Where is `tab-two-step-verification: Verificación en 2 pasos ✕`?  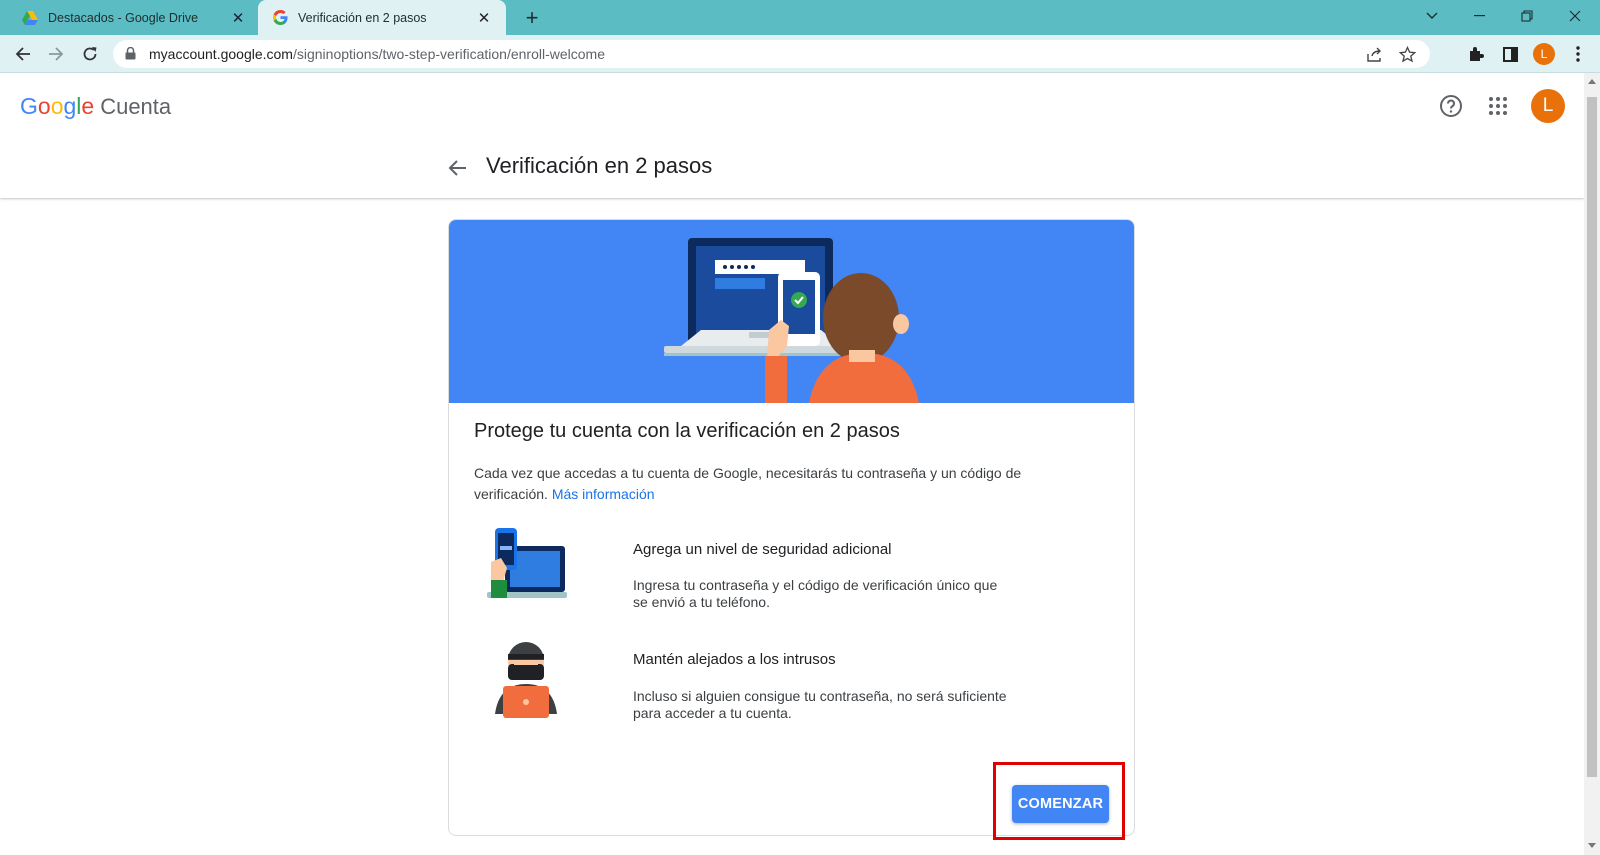
tab-two-step-verification: Verificación en 2 pasos ✕ is located at coordinates (382, 17).